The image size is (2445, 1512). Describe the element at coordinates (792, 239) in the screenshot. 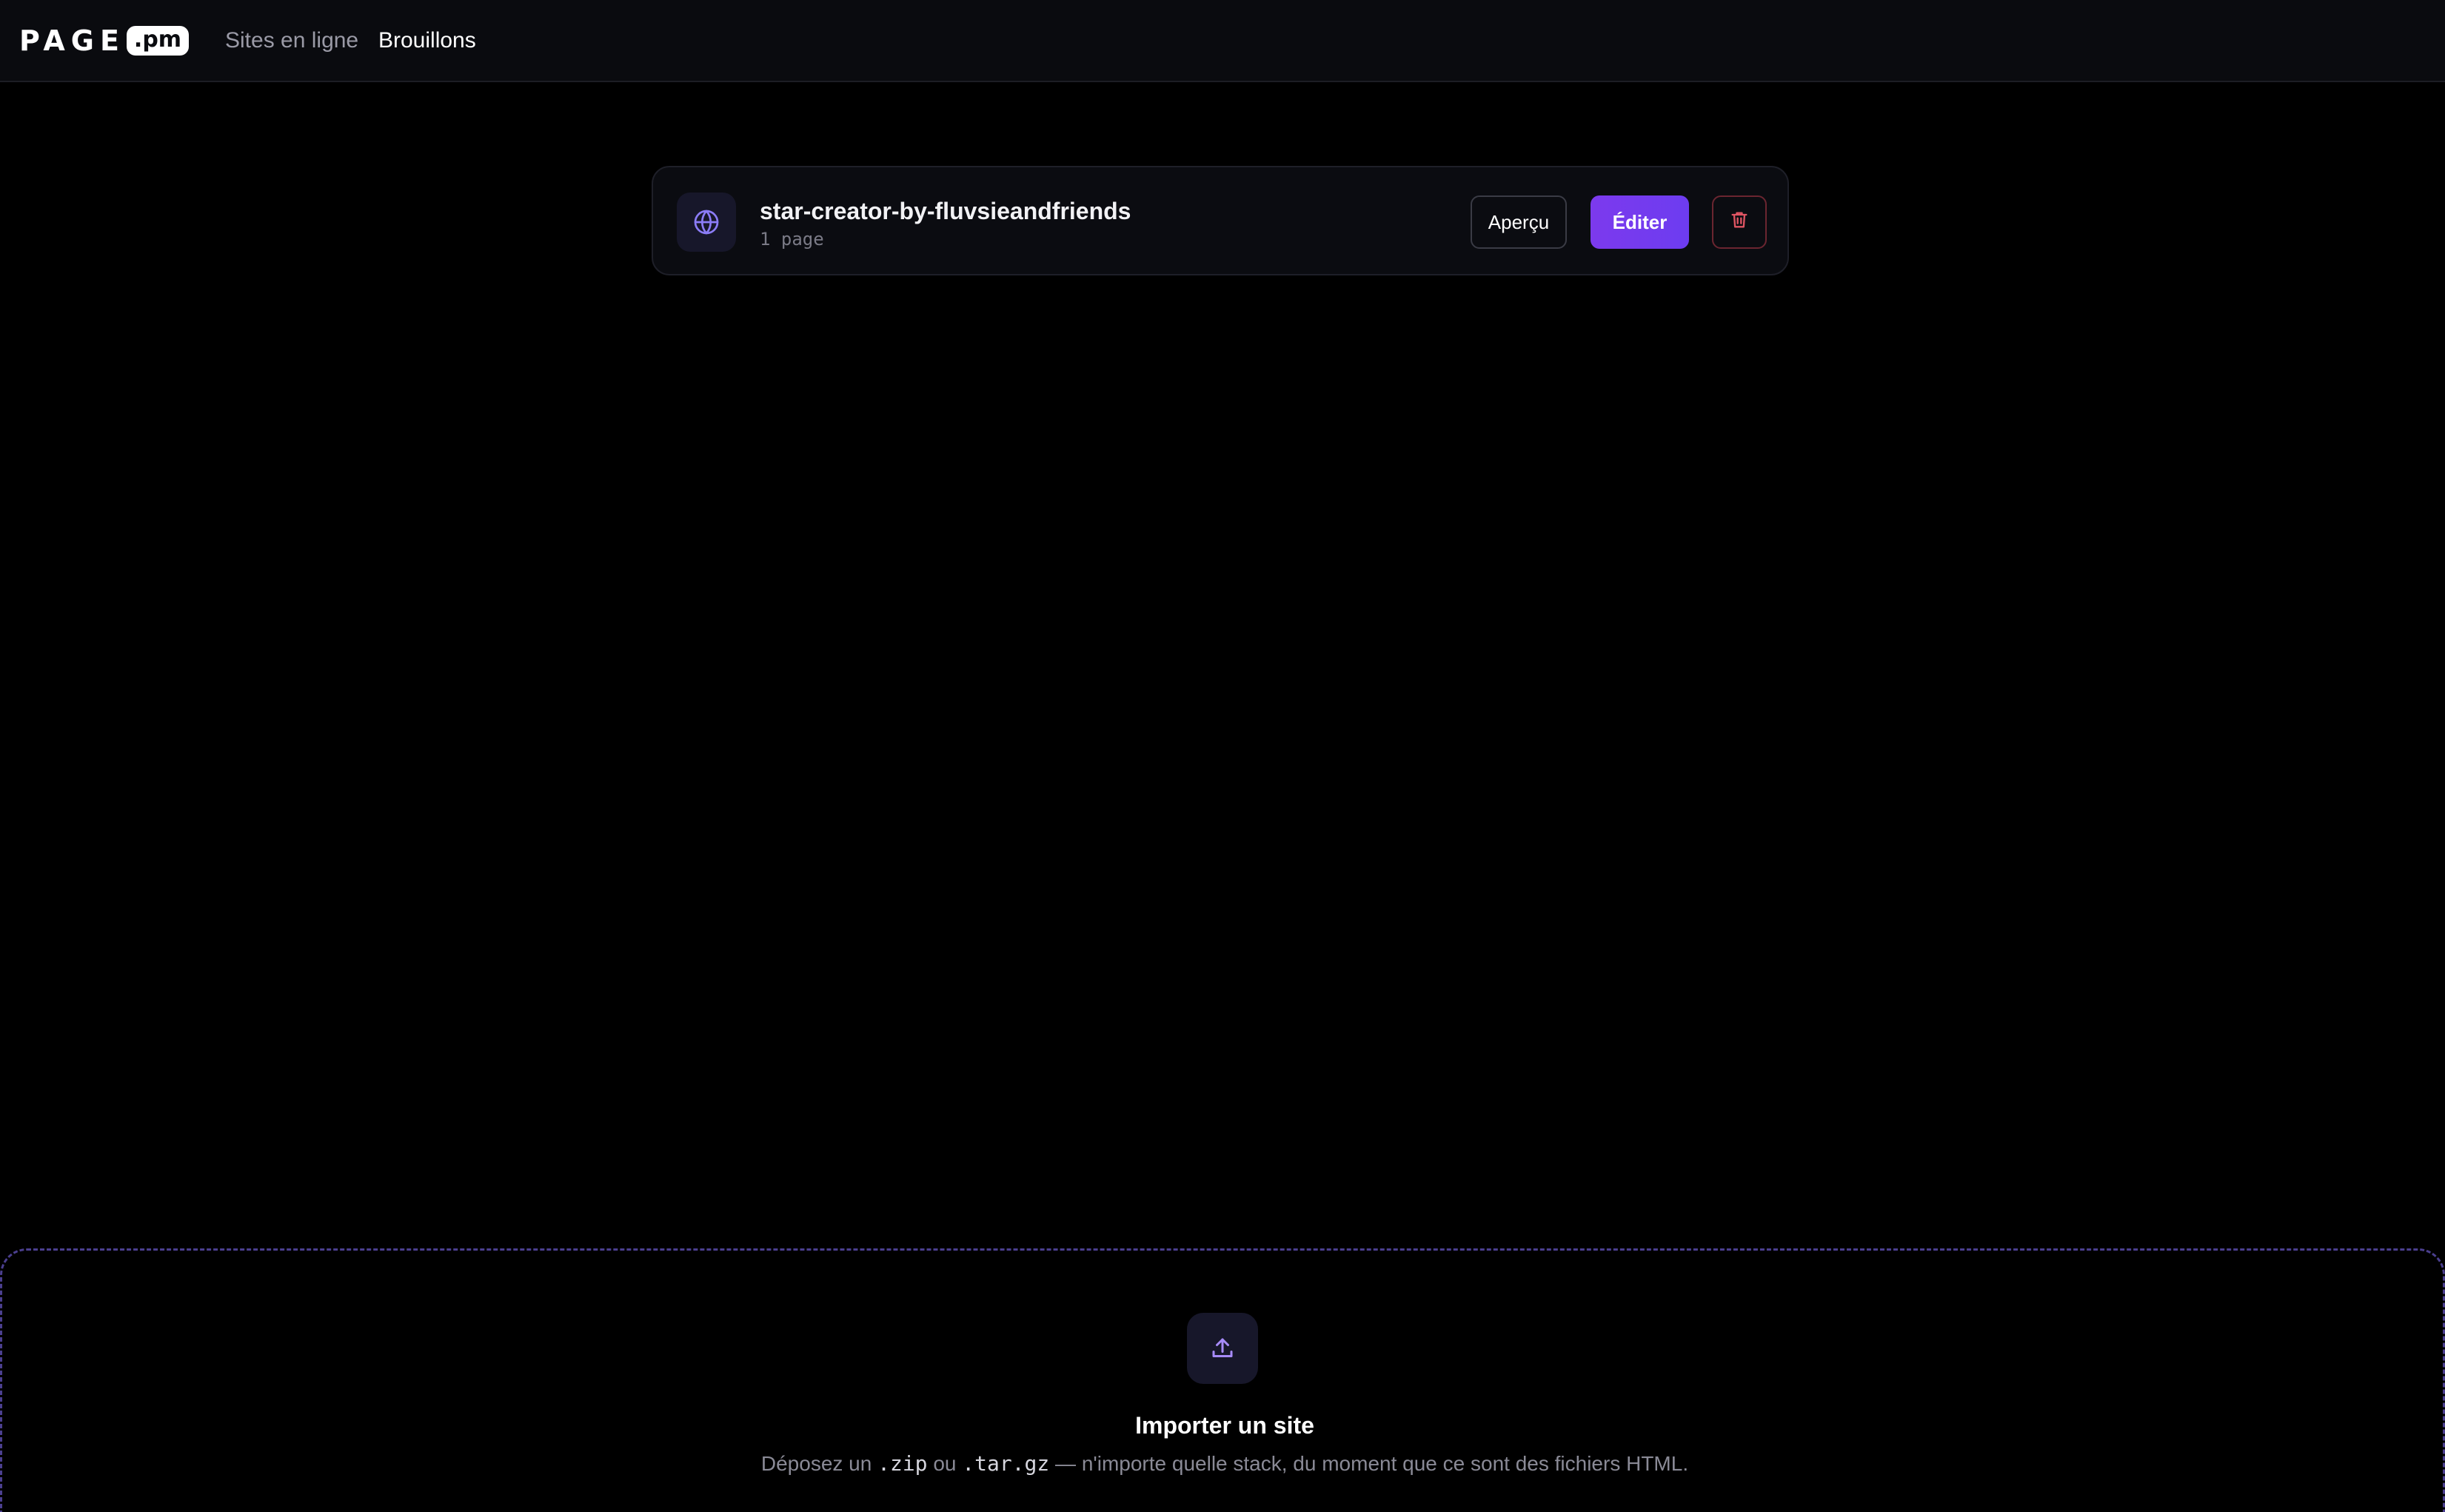

I see `site-page-count: 1 page` at that location.